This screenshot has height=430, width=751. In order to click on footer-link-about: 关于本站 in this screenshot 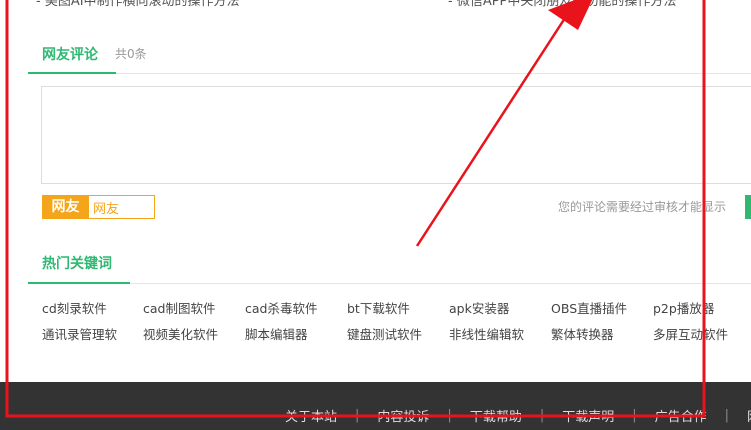, I will do `click(311, 415)`.